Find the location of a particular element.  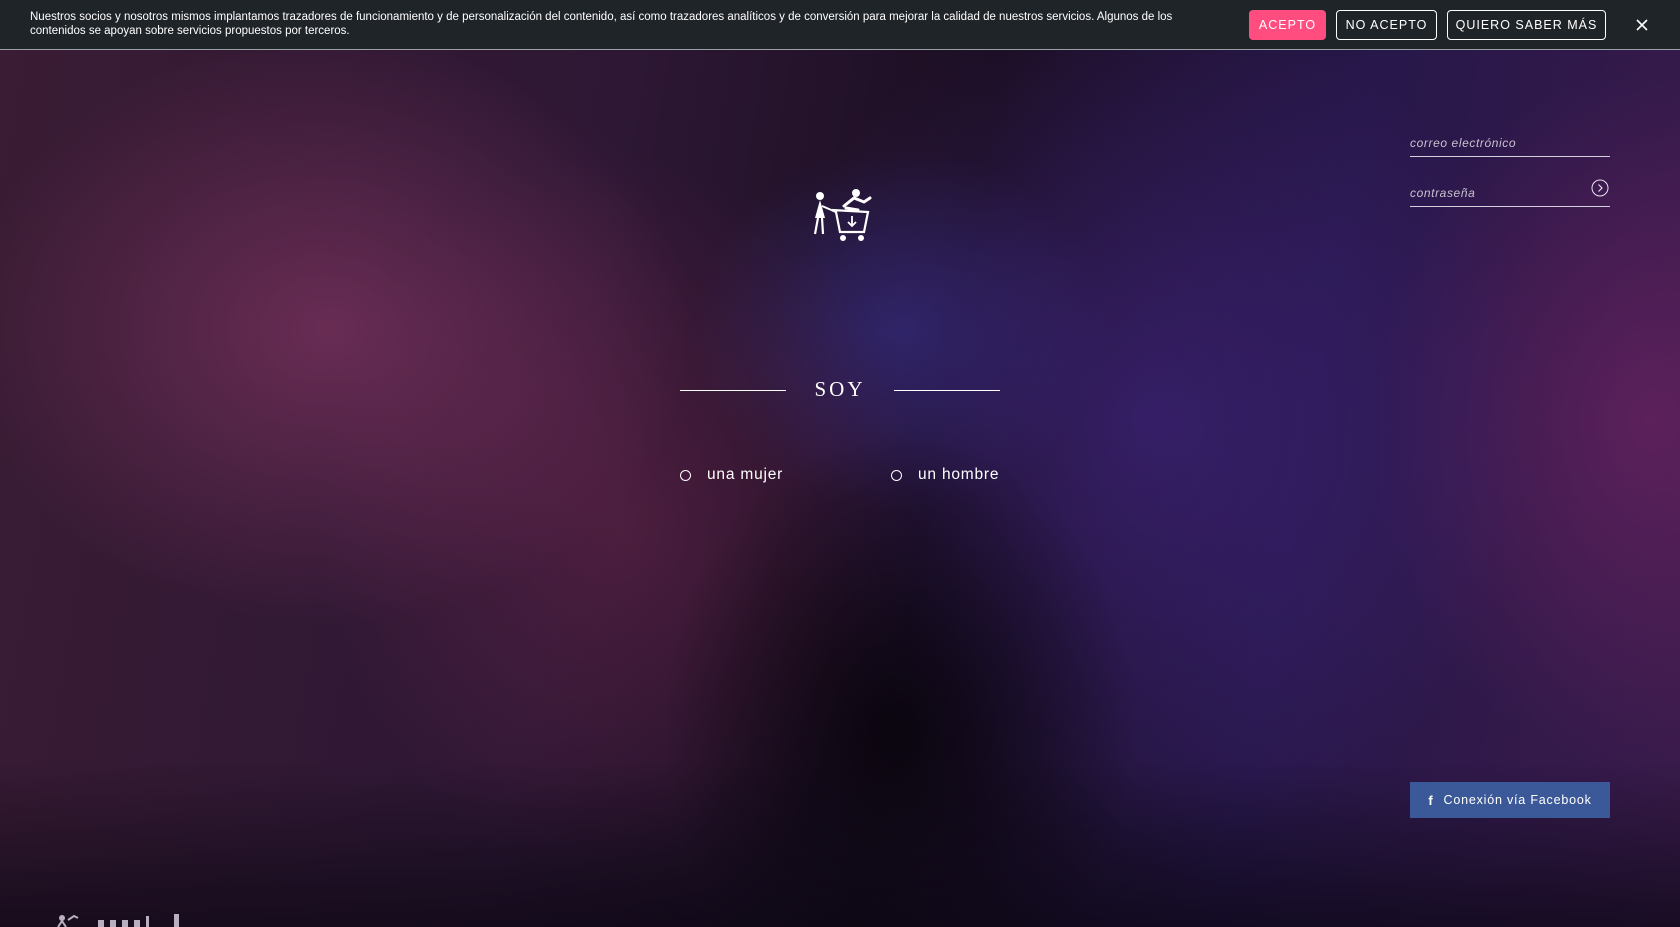

password-field is located at coordinates (1510, 192).